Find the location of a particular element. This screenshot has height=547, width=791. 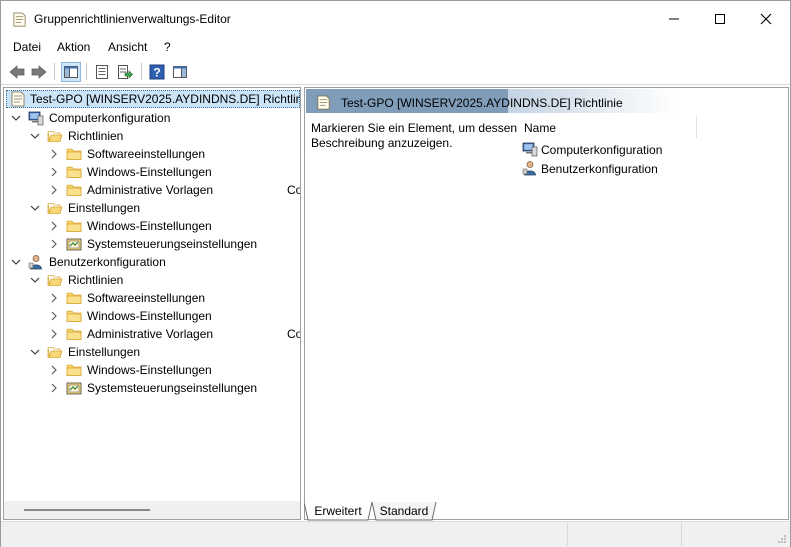

export-list-icon is located at coordinates (125, 72).